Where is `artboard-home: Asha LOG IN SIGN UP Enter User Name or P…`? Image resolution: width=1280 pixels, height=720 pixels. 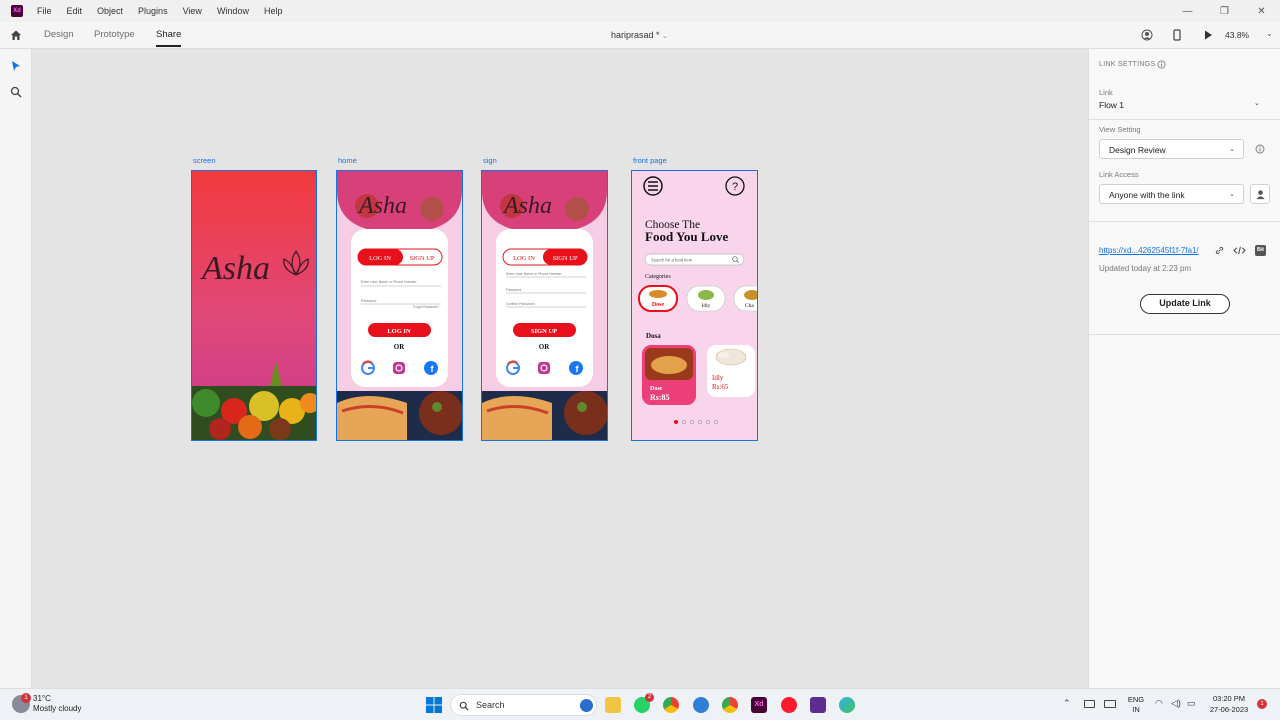
artboard-home: Asha LOG IN SIGN UP Enter User Name or P… is located at coordinates (399, 305).